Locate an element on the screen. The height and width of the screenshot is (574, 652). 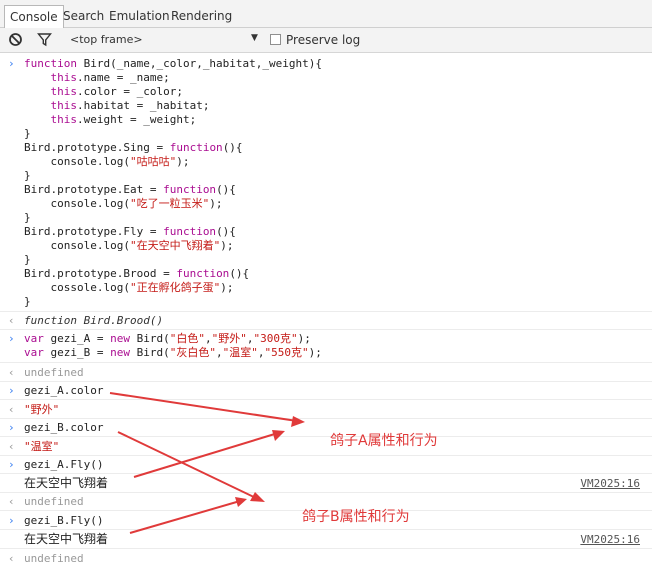
preserve-log-checkbox is located at coordinates (275, 39).